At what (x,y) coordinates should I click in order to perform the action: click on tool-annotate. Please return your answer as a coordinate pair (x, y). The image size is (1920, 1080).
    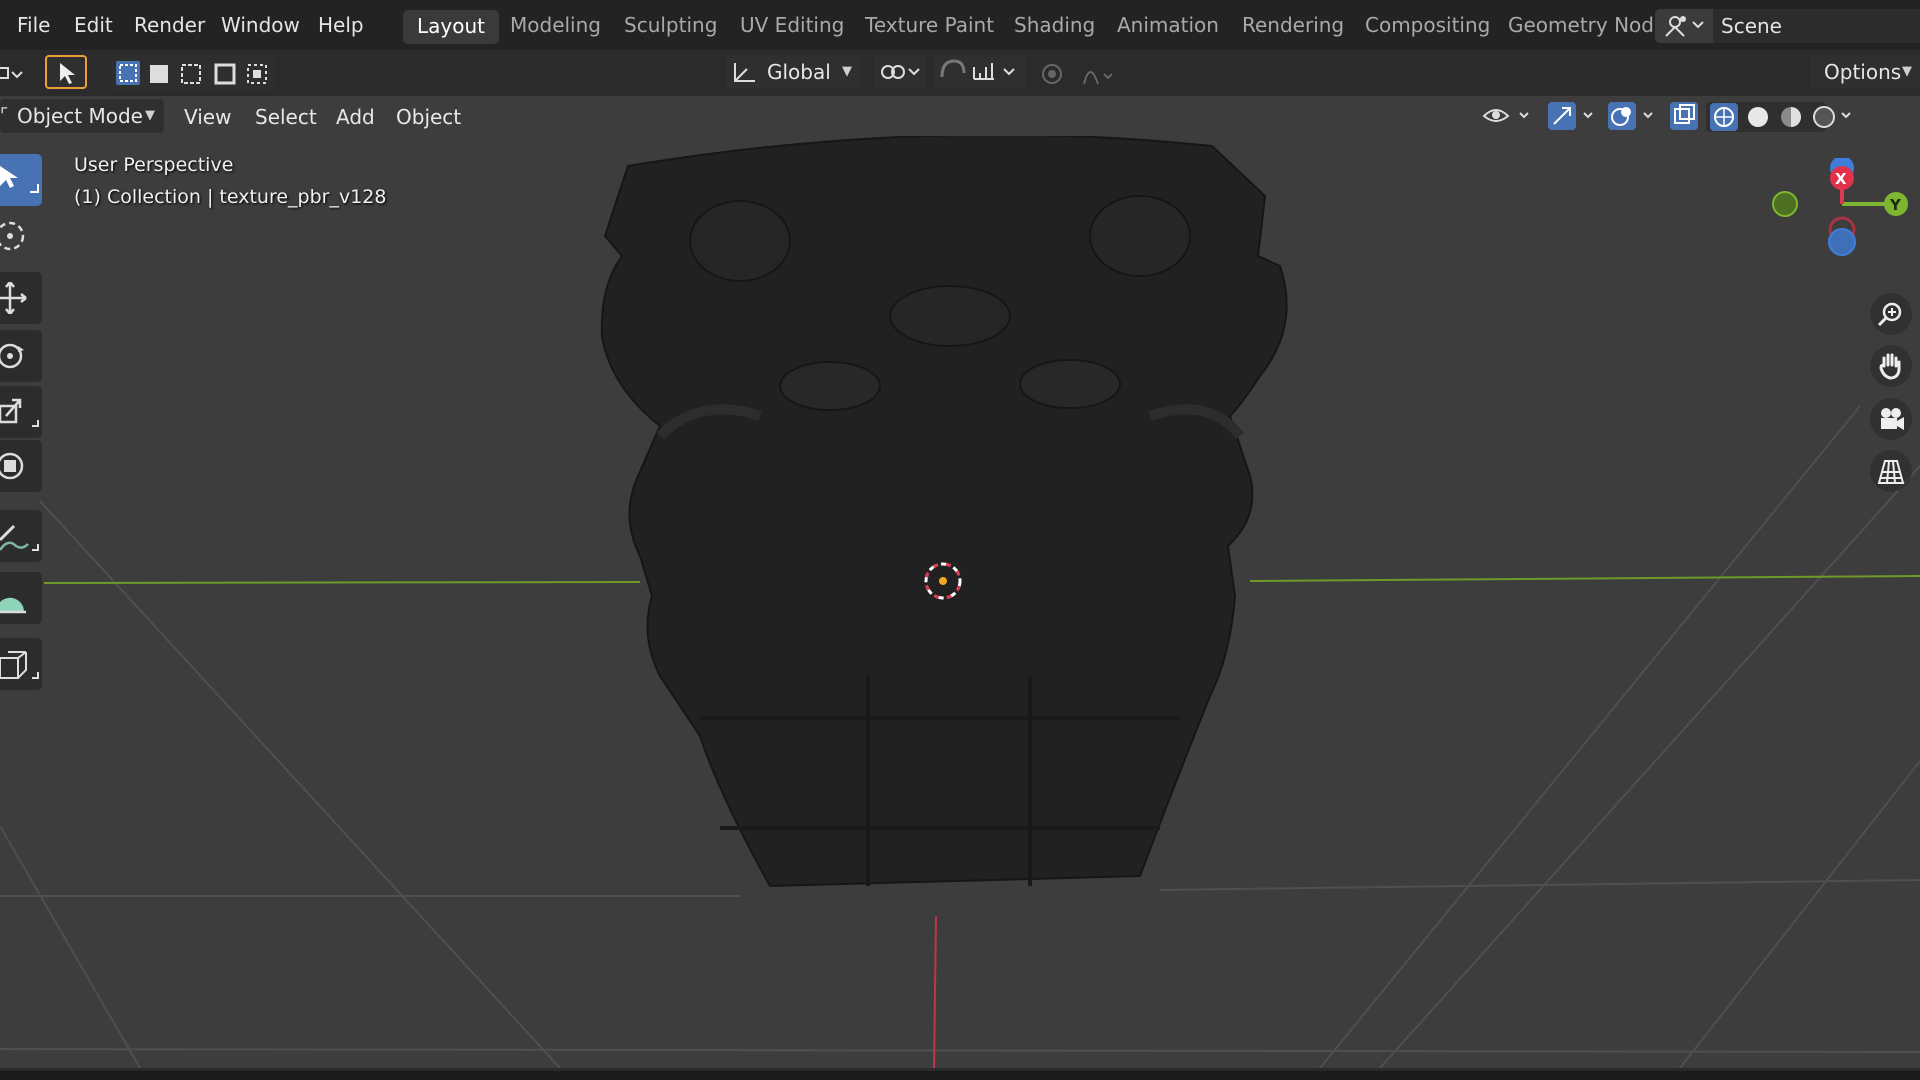
    Looking at the image, I should click on (21, 536).